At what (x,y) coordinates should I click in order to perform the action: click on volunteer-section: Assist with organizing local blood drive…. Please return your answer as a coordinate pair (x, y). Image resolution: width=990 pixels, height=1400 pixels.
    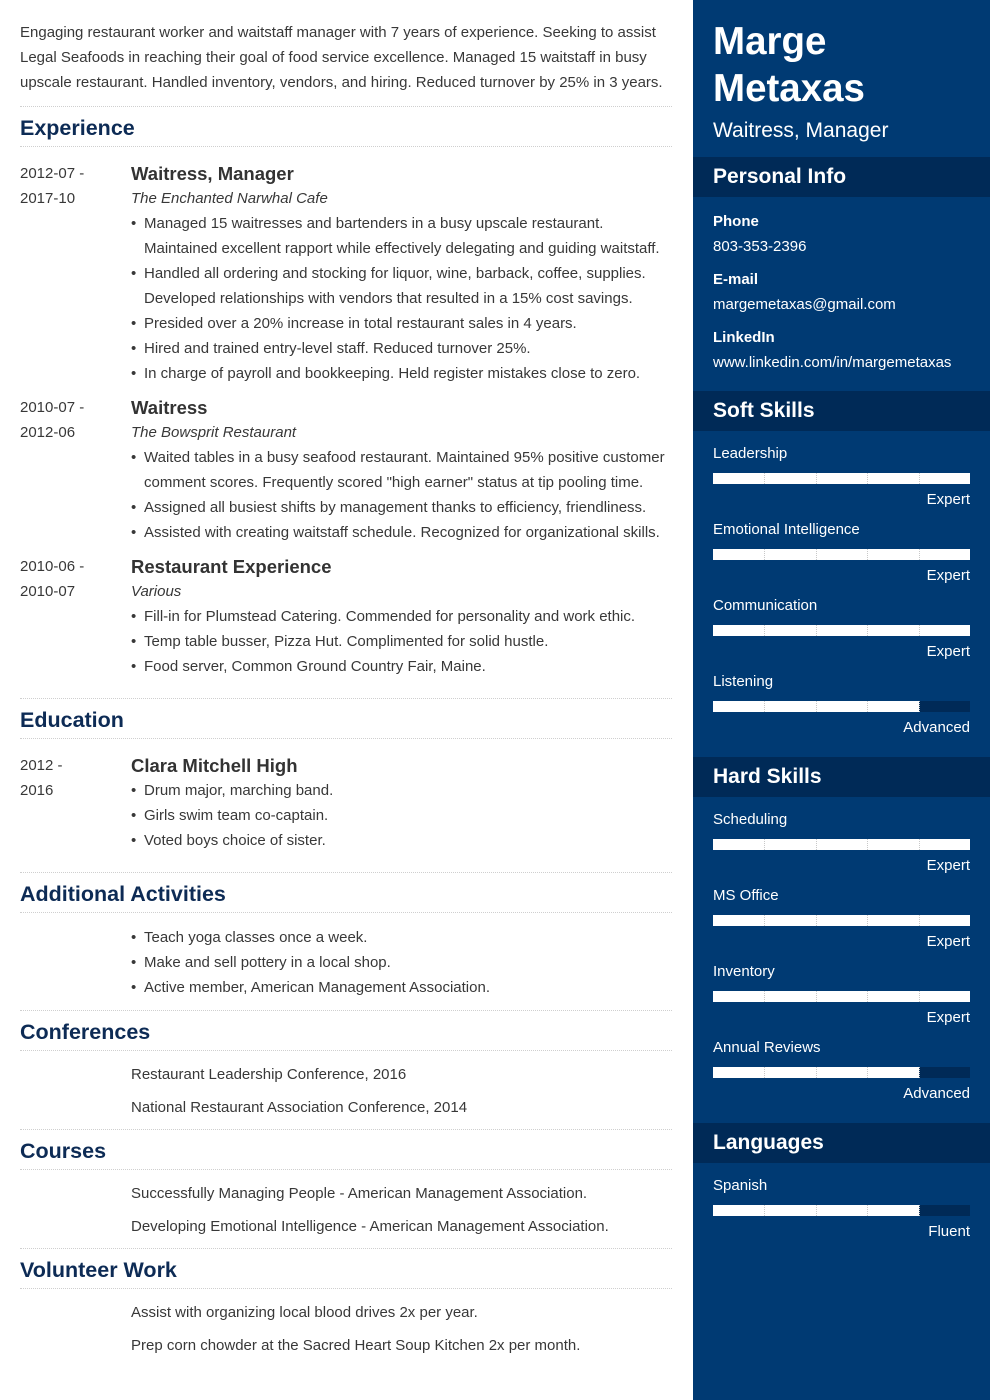
    Looking at the image, I should click on (346, 1330).